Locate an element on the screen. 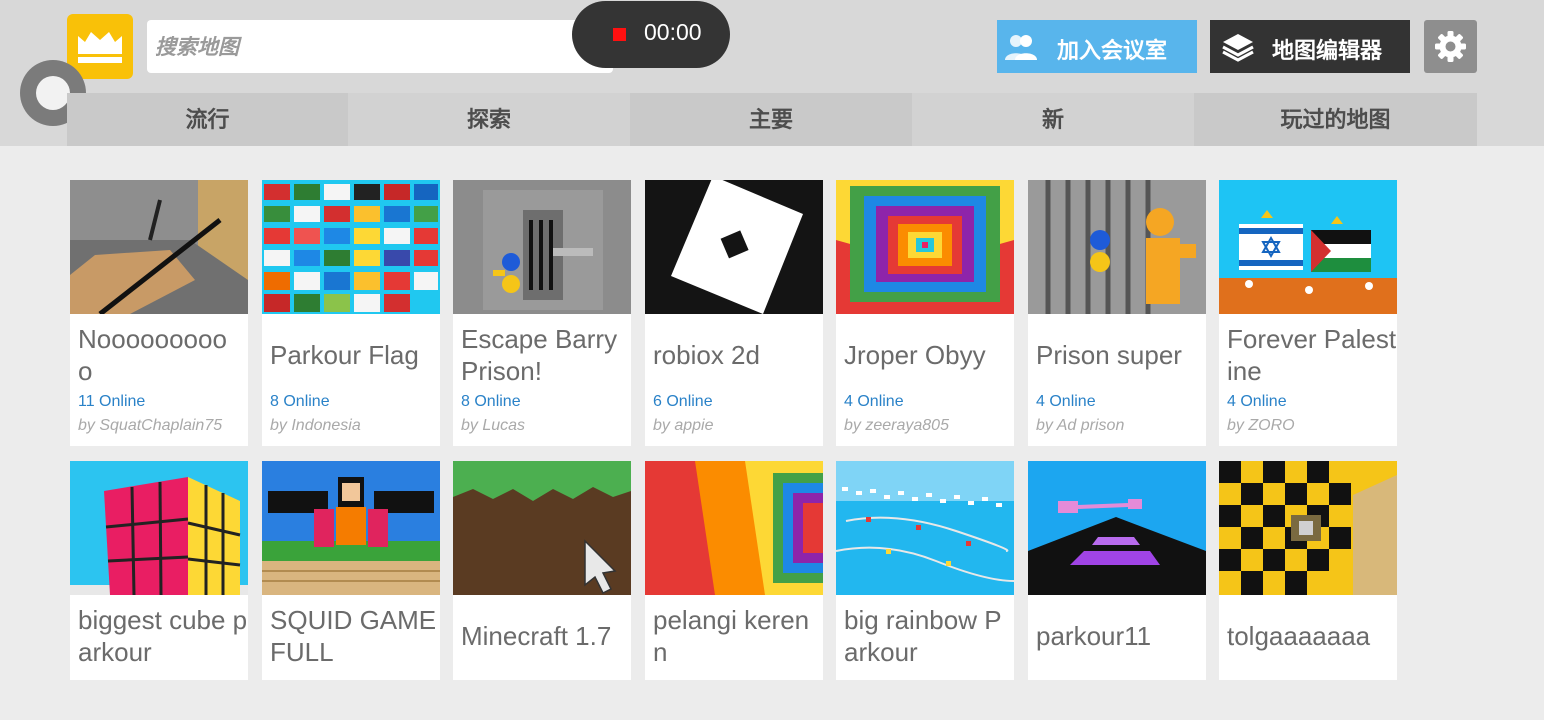  map-title: Parkour Flag is located at coordinates (344, 355).